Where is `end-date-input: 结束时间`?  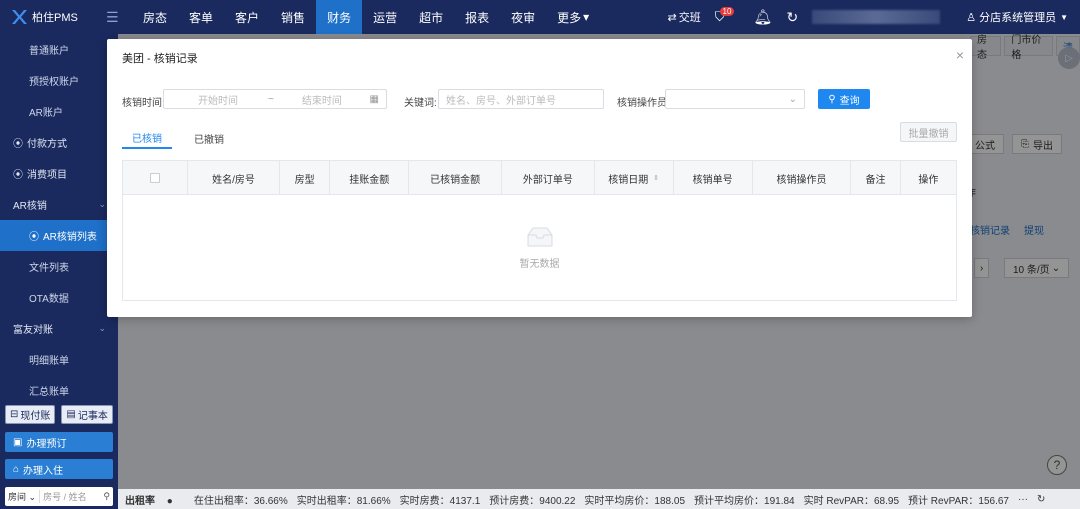
end-date-input: 结束时间 is located at coordinates (322, 99).